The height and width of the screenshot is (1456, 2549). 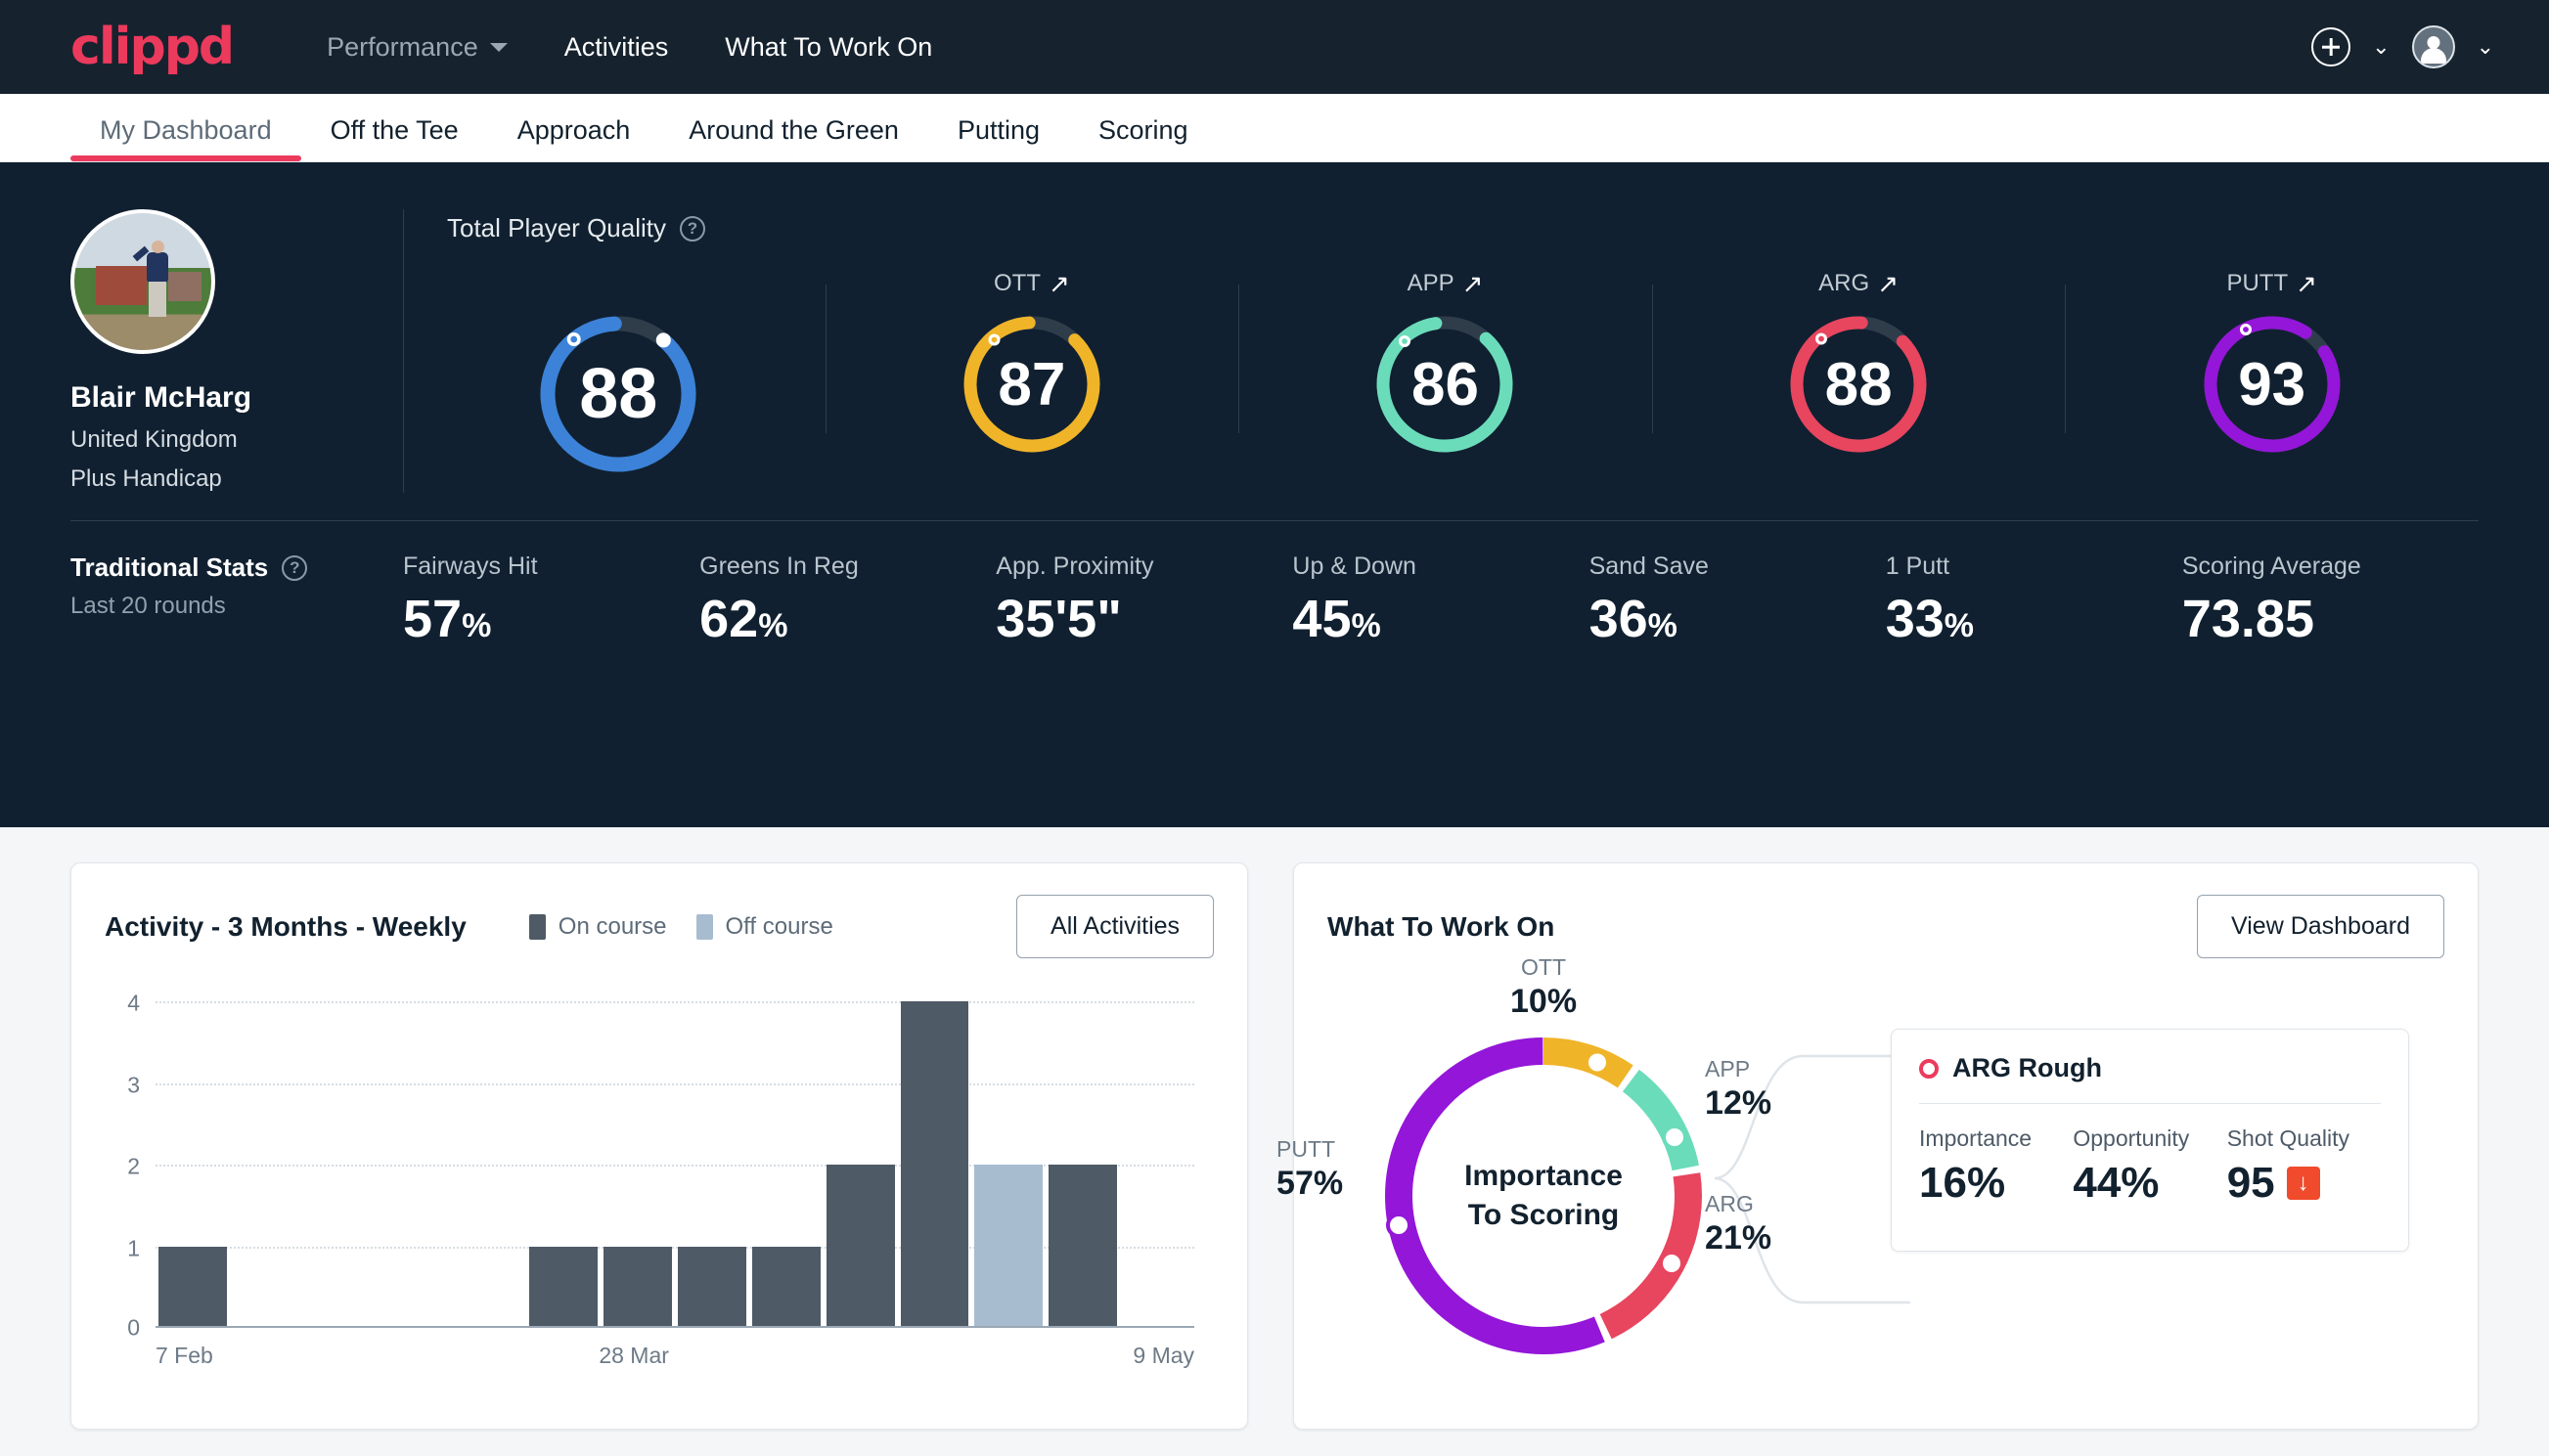 What do you see at coordinates (499, 47) in the screenshot?
I see `chevron-down-icon` at bounding box center [499, 47].